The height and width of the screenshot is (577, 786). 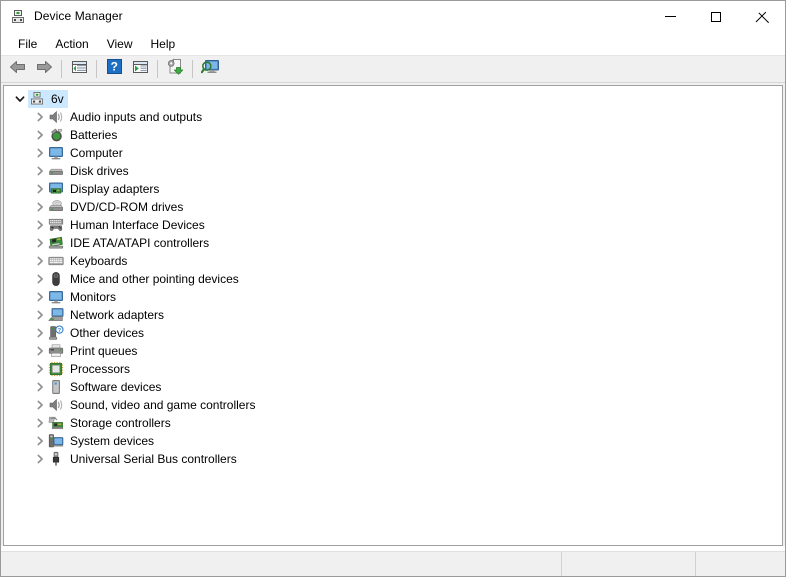 I want to click on tree-item-mice-and-other-pointing-devices: Mice and other pointing devices, so click(x=393, y=279).